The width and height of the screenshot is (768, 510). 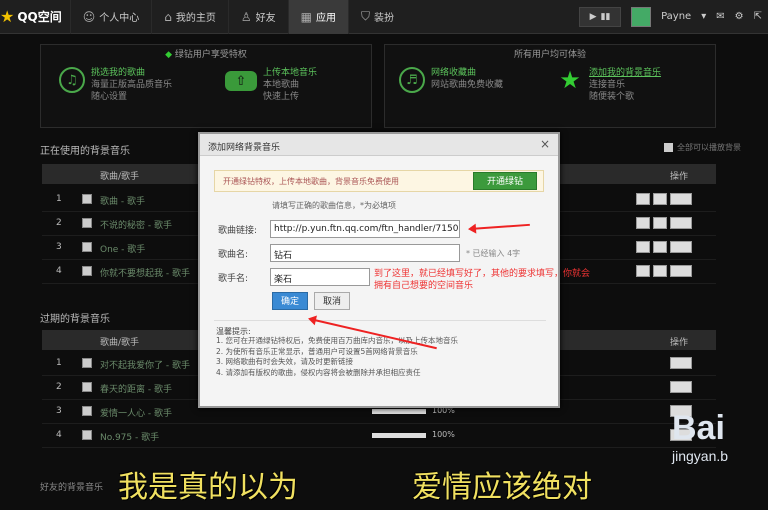 What do you see at coordinates (290, 73) in the screenshot?
I see `promo-item-title: 上传本地音乐` at bounding box center [290, 73].